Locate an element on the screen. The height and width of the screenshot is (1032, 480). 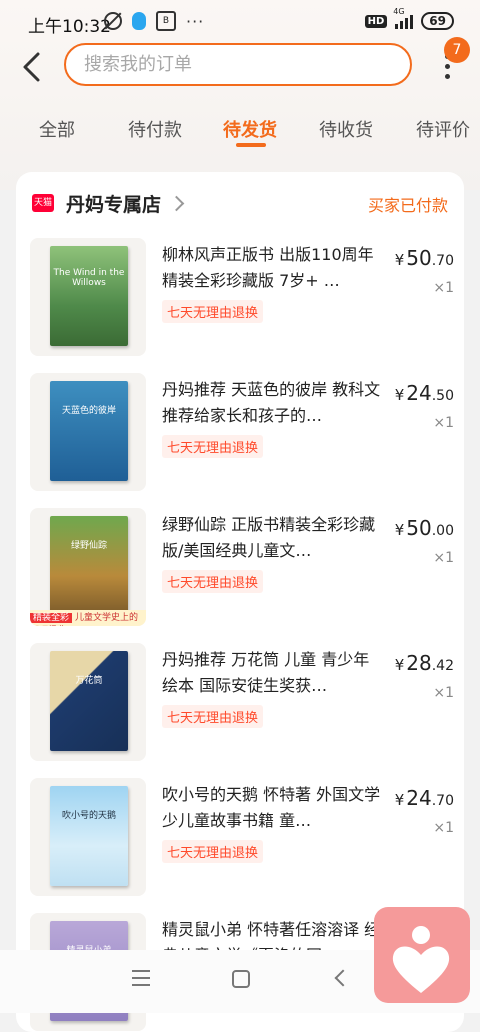
product-image: The Wind in the Willows is located at coordinates (88, 297).